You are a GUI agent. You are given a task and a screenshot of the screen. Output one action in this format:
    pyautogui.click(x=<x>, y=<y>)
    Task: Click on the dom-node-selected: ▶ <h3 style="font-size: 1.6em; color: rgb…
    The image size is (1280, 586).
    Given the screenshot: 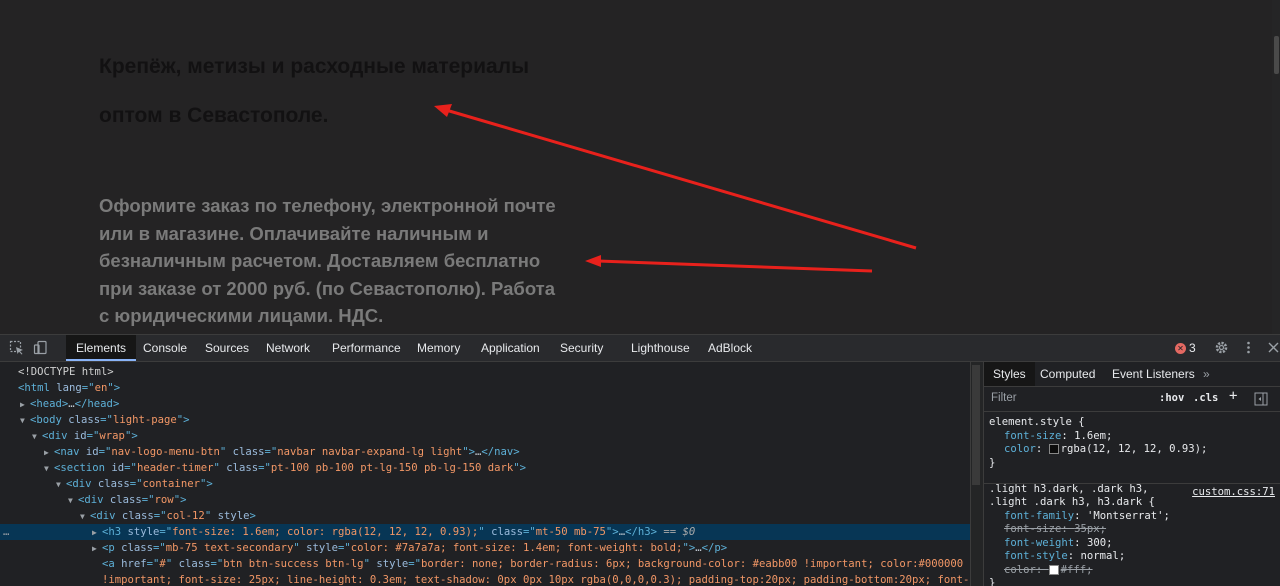 What is the action you would take?
    pyautogui.click(x=485, y=532)
    